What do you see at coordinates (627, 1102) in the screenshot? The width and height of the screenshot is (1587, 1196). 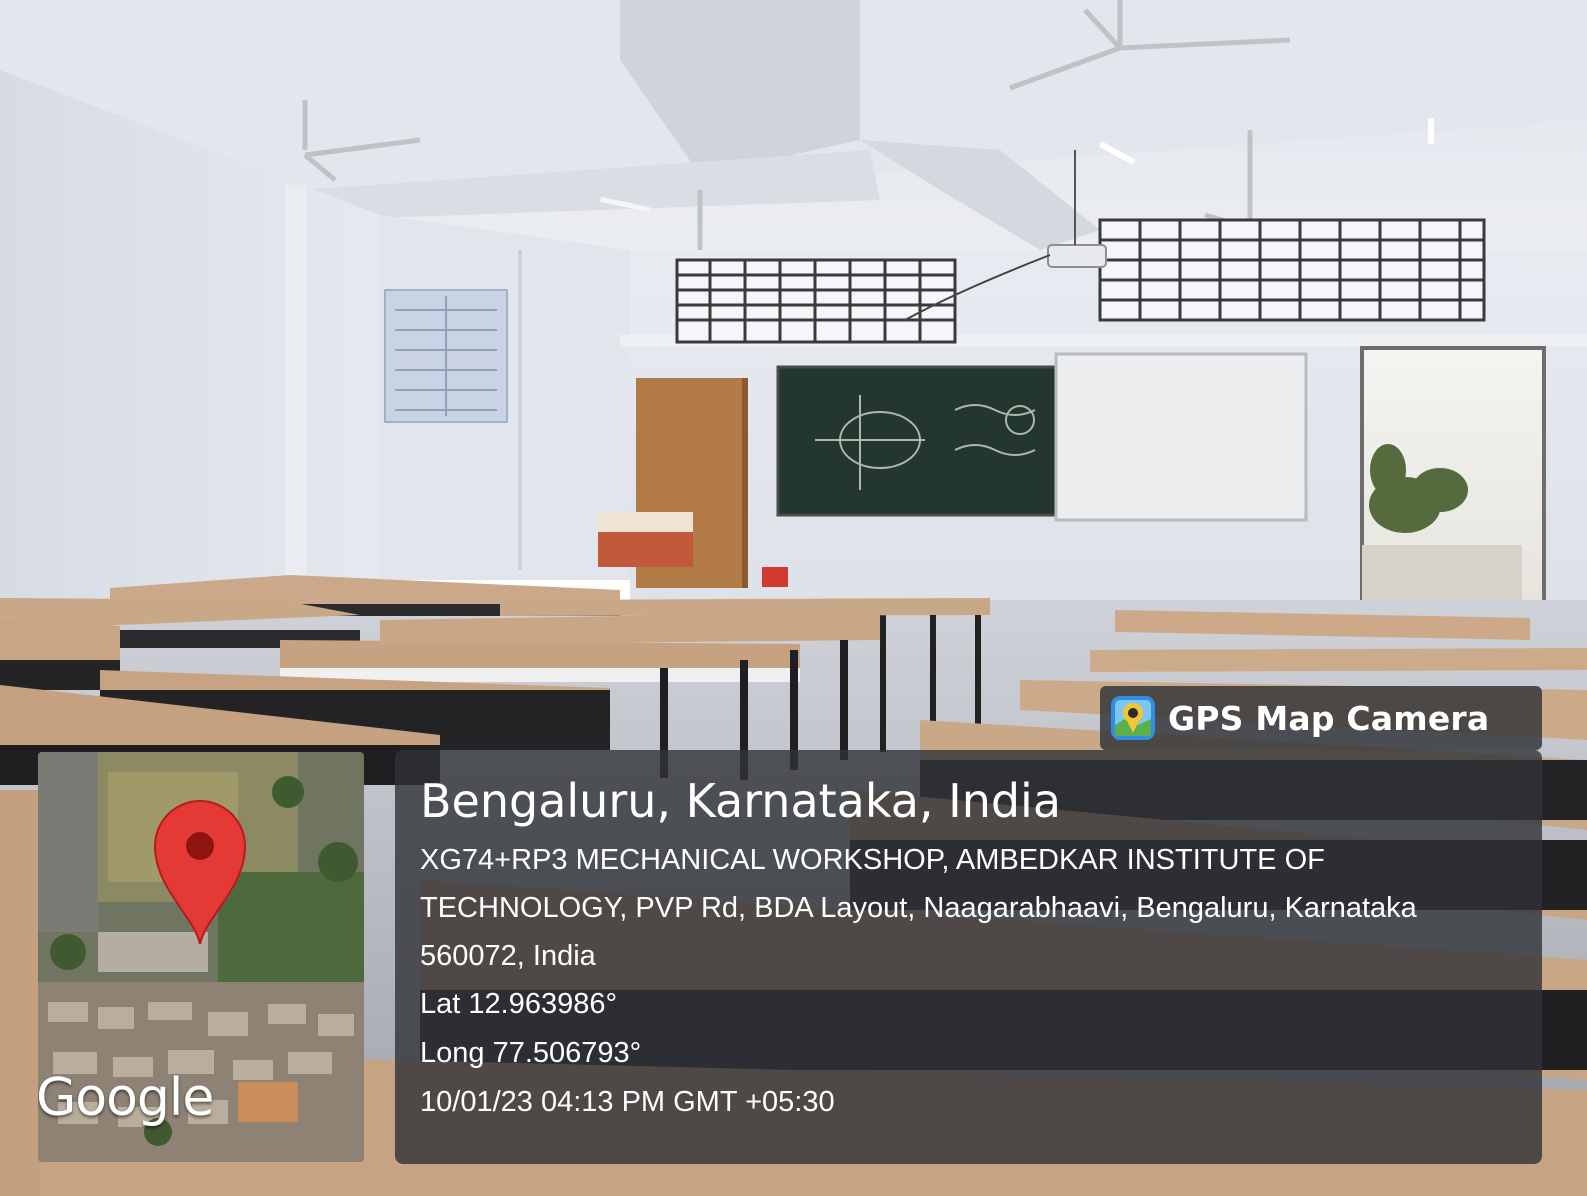 I see `timestamp-text: 10/01/23 04:13 PM GMT +05:30` at bounding box center [627, 1102].